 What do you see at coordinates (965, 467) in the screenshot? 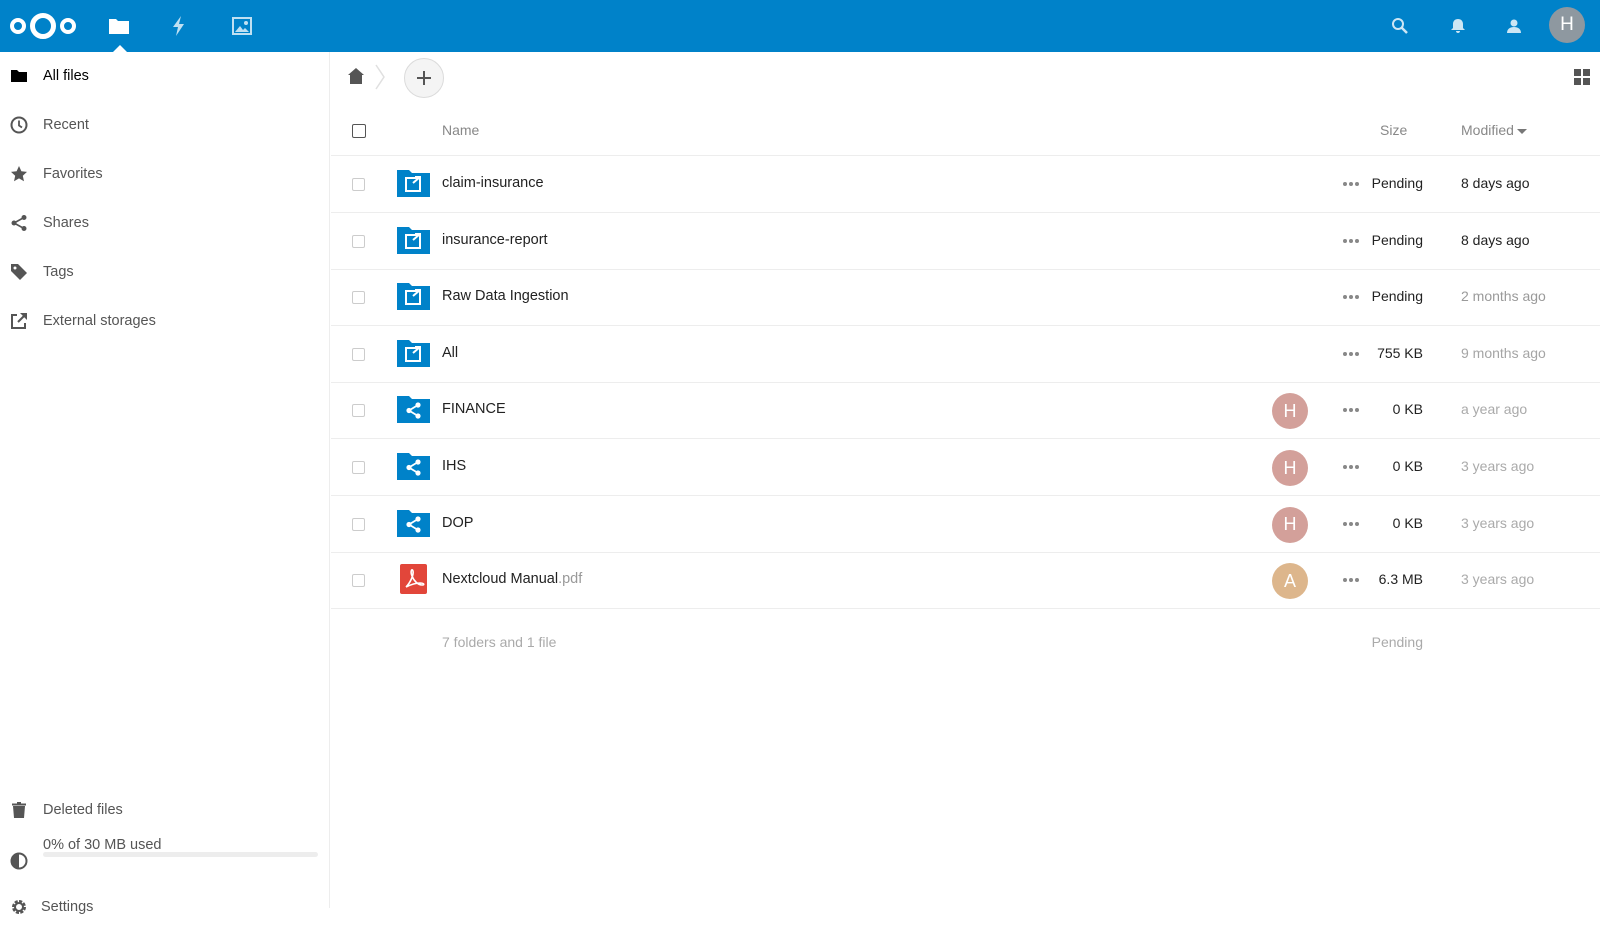
I see `file-row: IHS H 0 KB 3 years ago` at bounding box center [965, 467].